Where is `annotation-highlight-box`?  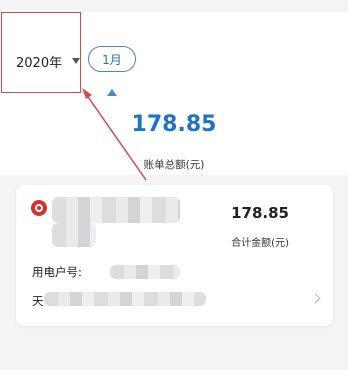
annotation-highlight-box is located at coordinates (41, 52).